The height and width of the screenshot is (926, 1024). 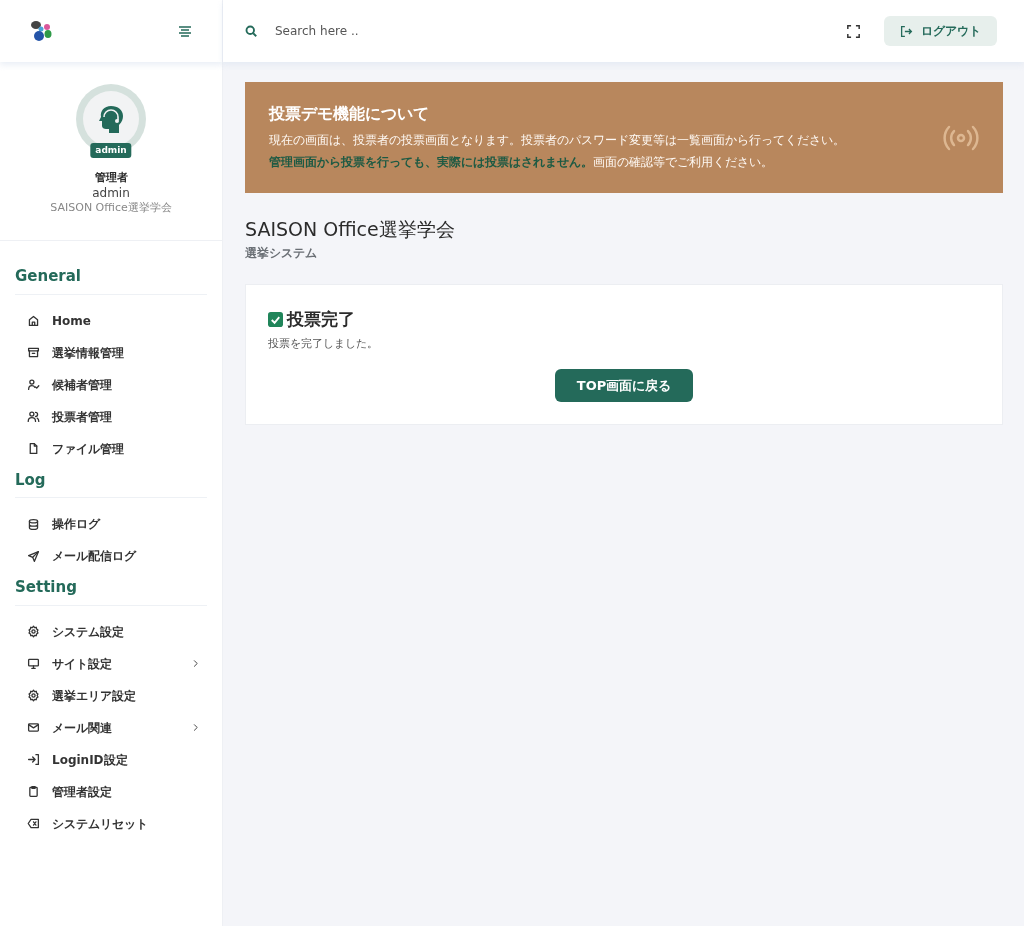 I want to click on nav-item: 選挙エリア設定, so click(x=111, y=695).